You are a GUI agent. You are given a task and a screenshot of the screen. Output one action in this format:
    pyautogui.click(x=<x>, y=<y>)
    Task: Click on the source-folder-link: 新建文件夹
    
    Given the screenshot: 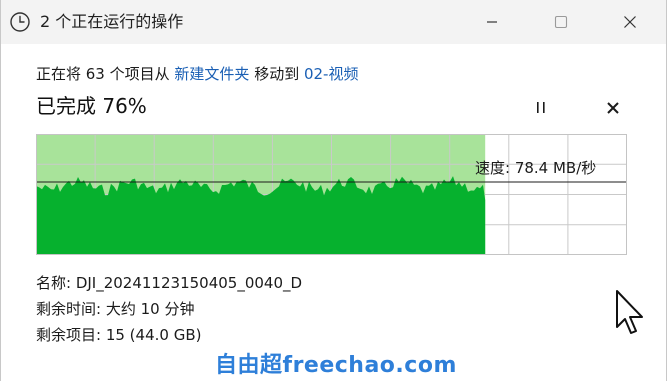 What is the action you would take?
    pyautogui.click(x=211, y=74)
    